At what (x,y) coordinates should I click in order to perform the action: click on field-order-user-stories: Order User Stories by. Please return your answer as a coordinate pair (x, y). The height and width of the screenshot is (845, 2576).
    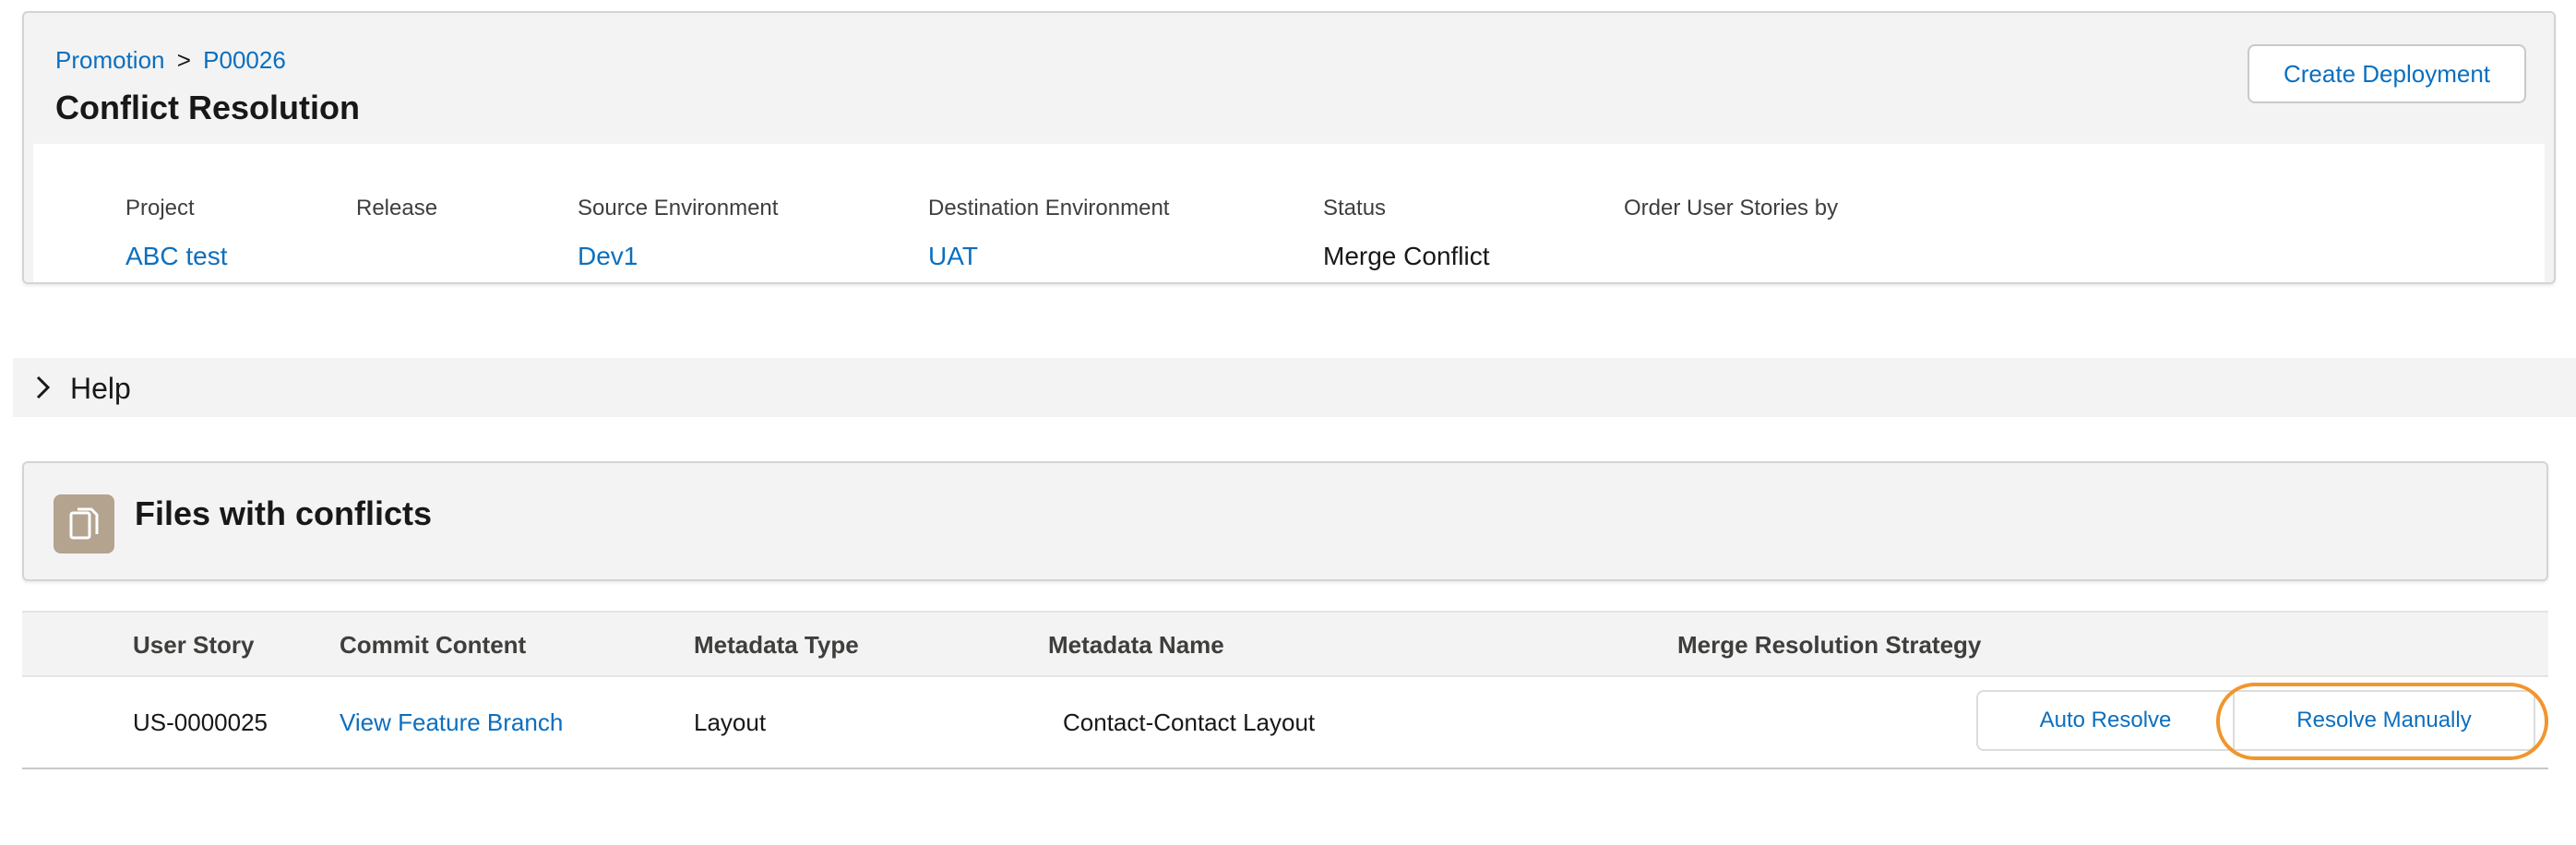
    Looking at the image, I should click on (1731, 219).